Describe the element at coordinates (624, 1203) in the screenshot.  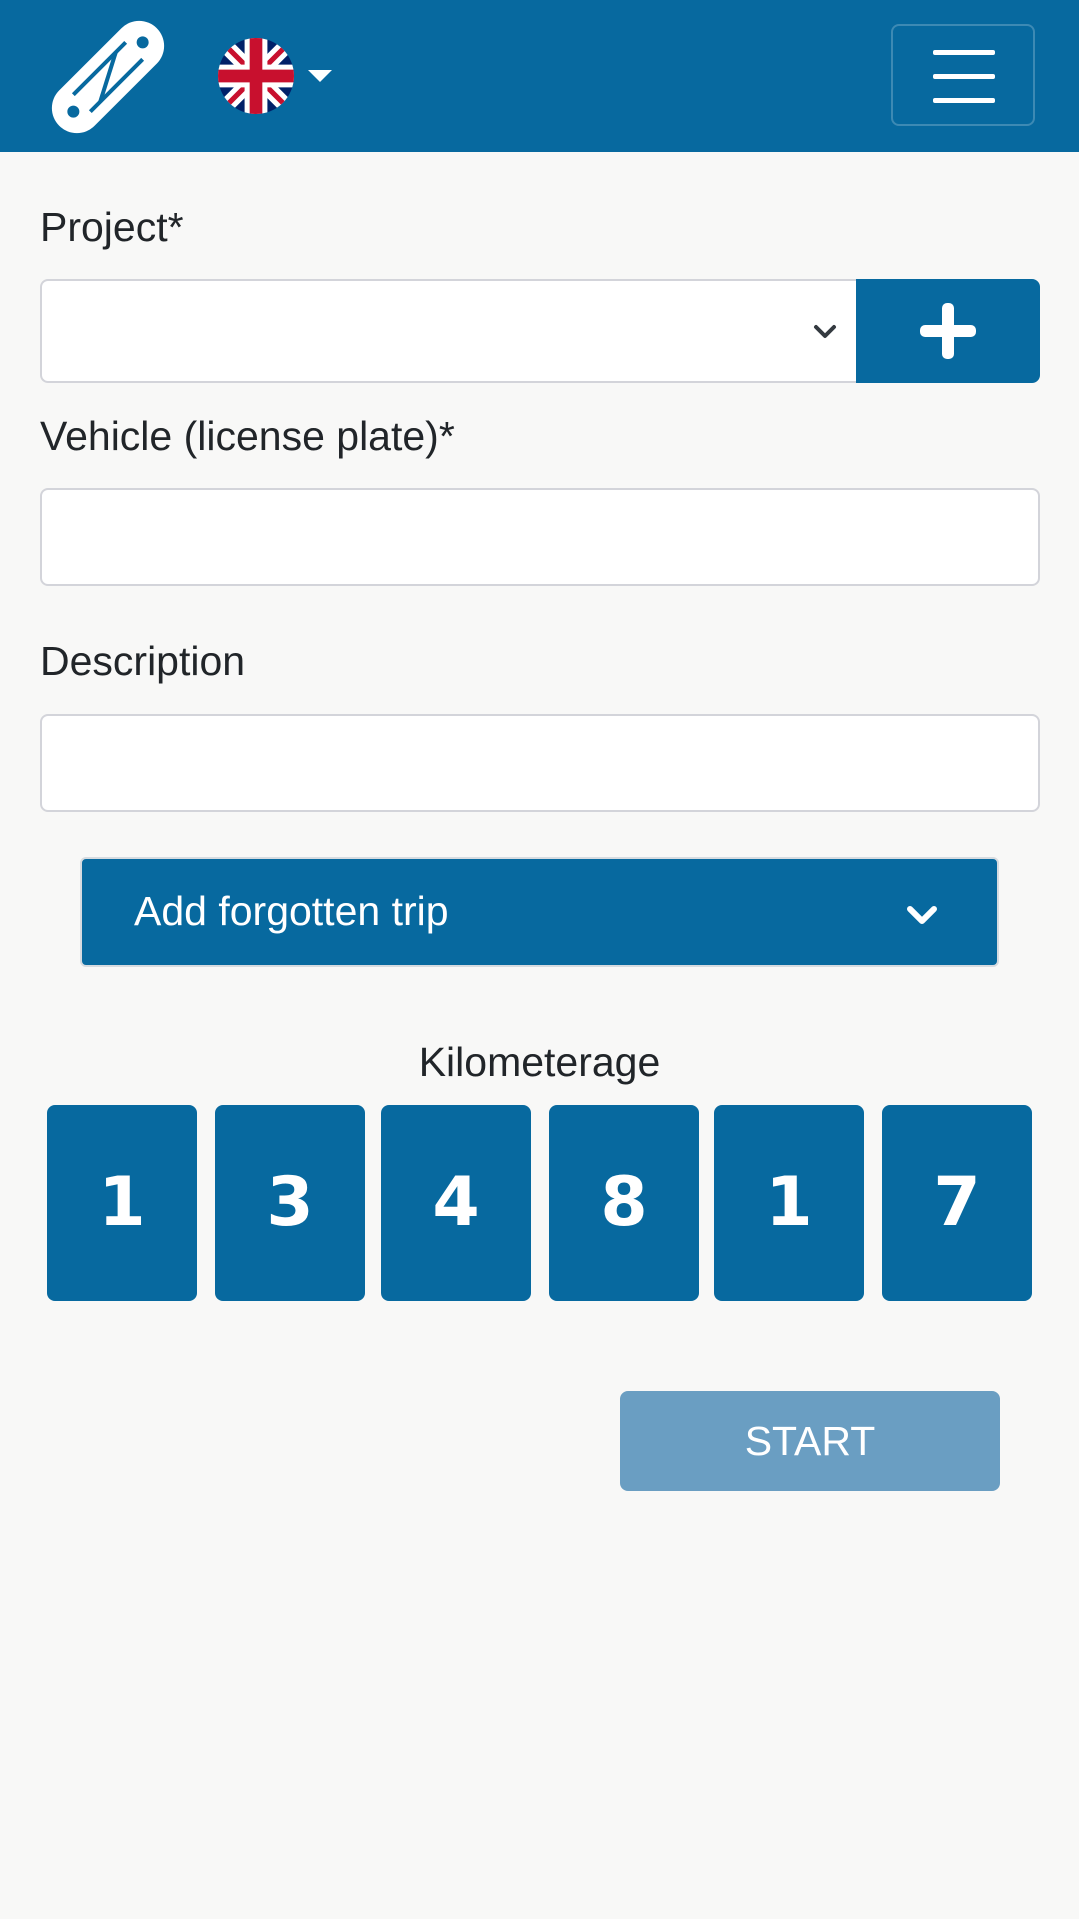
I see `kilometerage-digit-4: 8` at that location.